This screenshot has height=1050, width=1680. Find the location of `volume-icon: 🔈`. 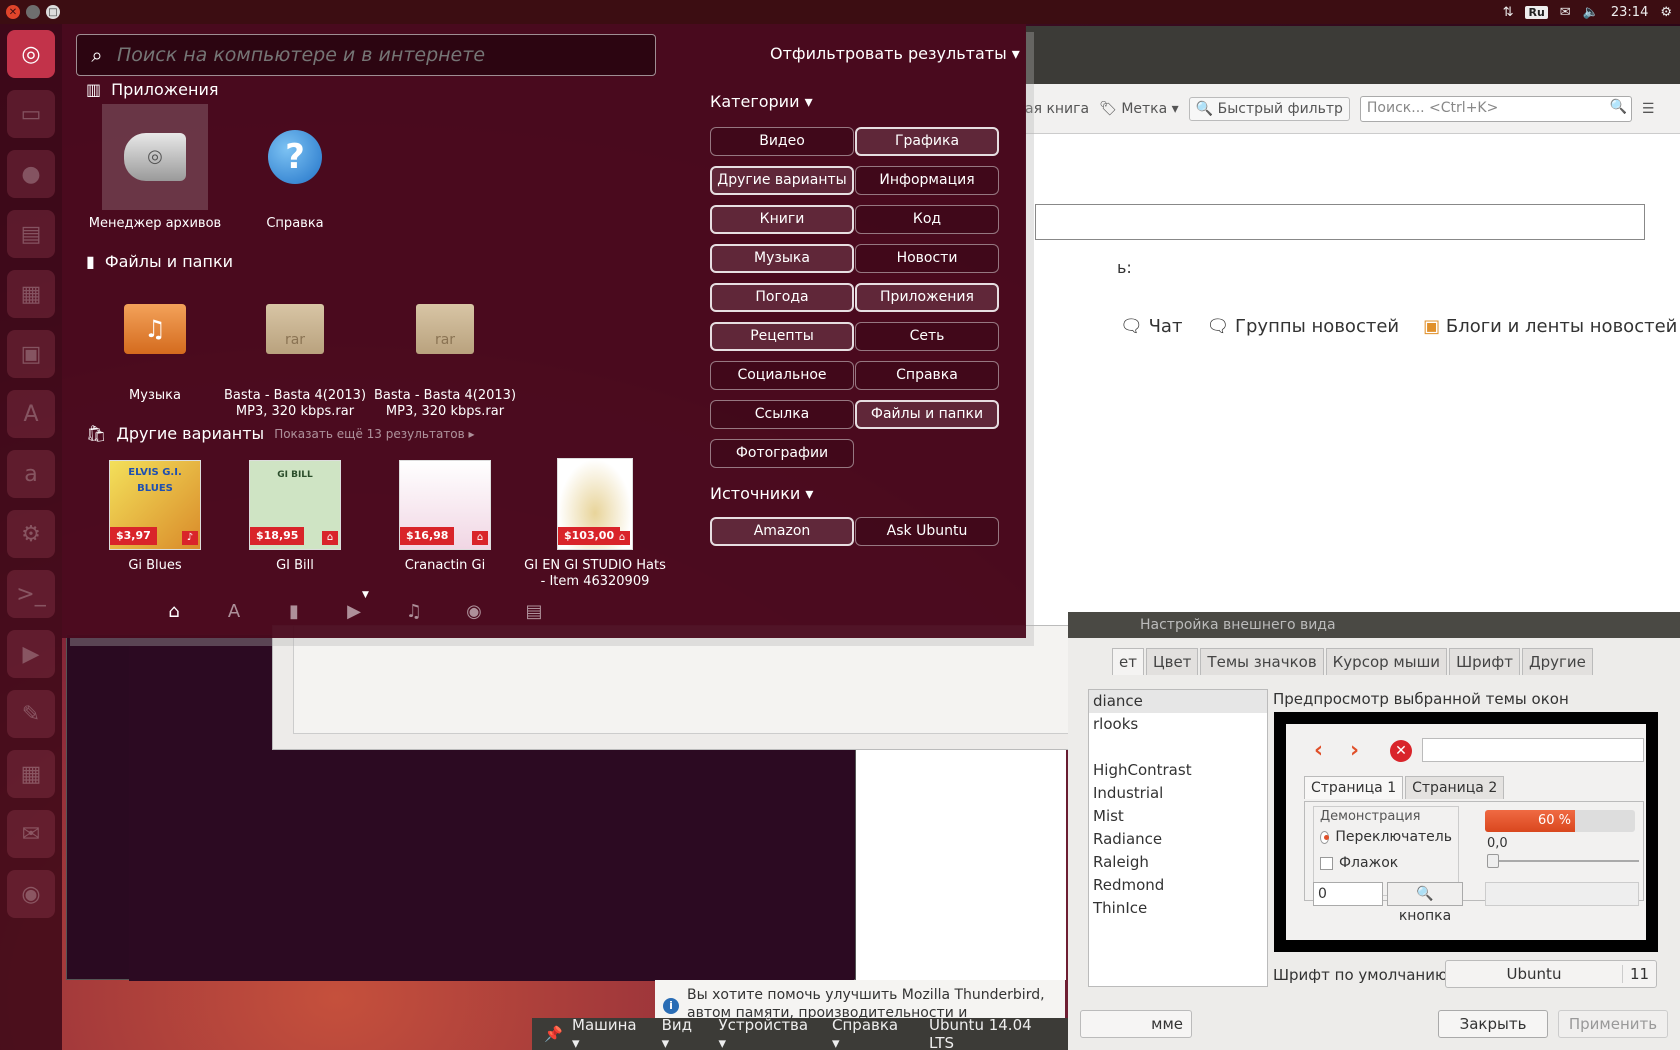

volume-icon: 🔈 is located at coordinates (1591, 12).